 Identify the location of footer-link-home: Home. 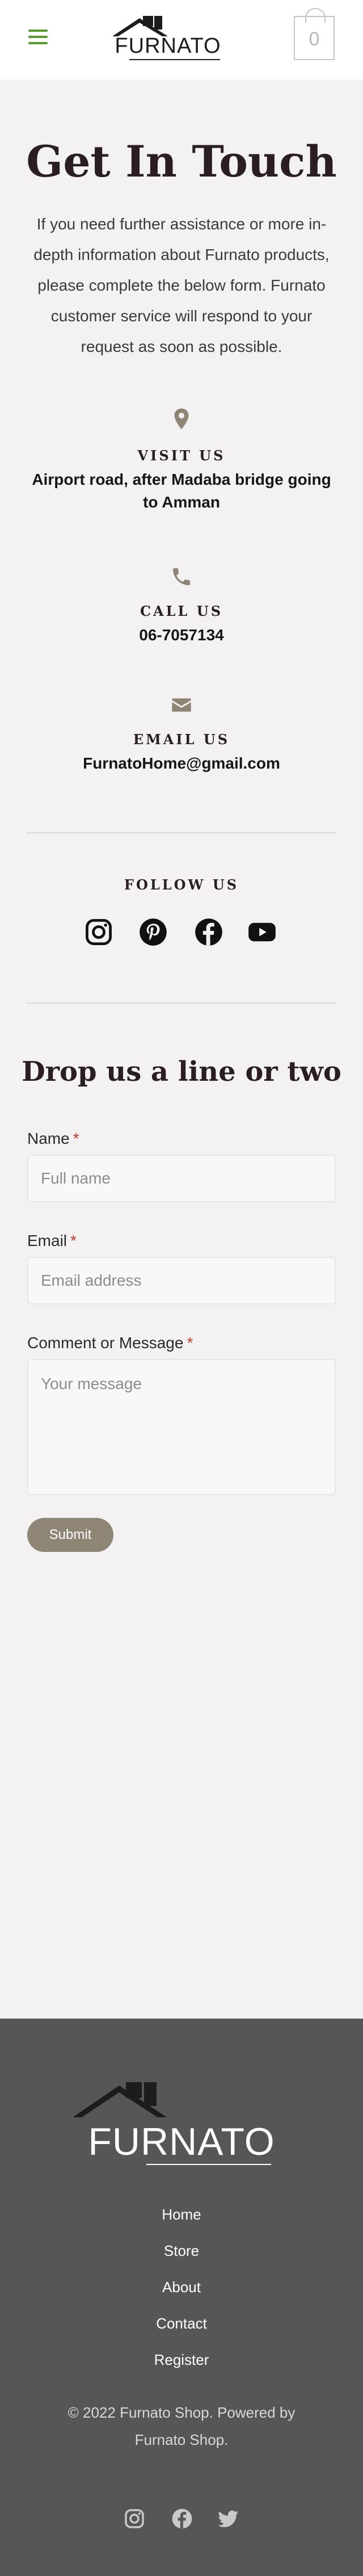
(181, 2214).